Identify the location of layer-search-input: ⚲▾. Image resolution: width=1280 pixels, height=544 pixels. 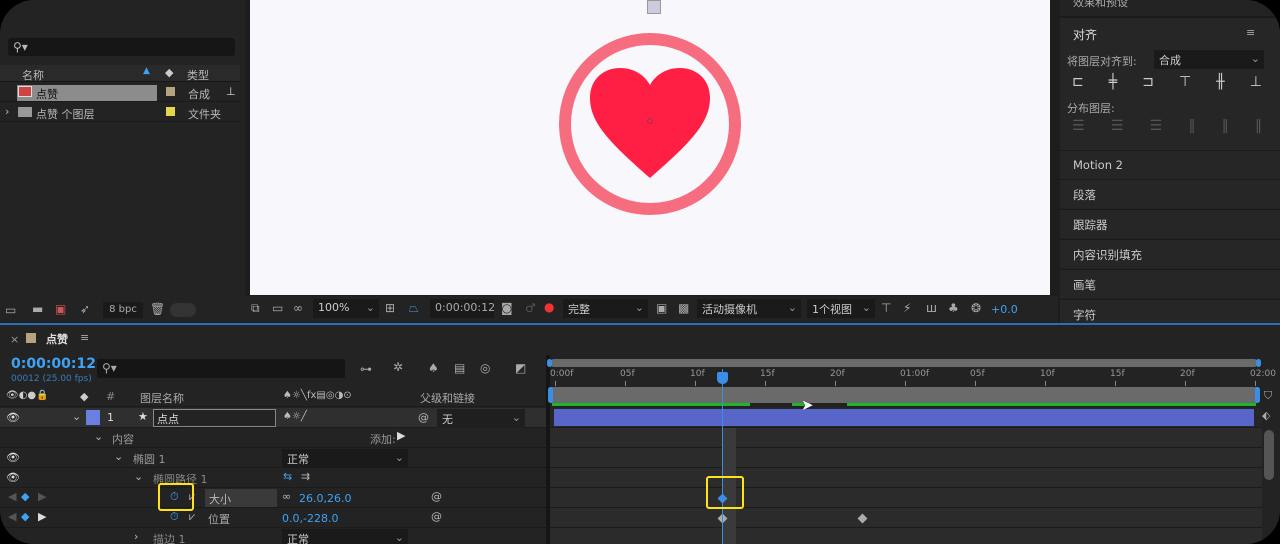
(221, 368).